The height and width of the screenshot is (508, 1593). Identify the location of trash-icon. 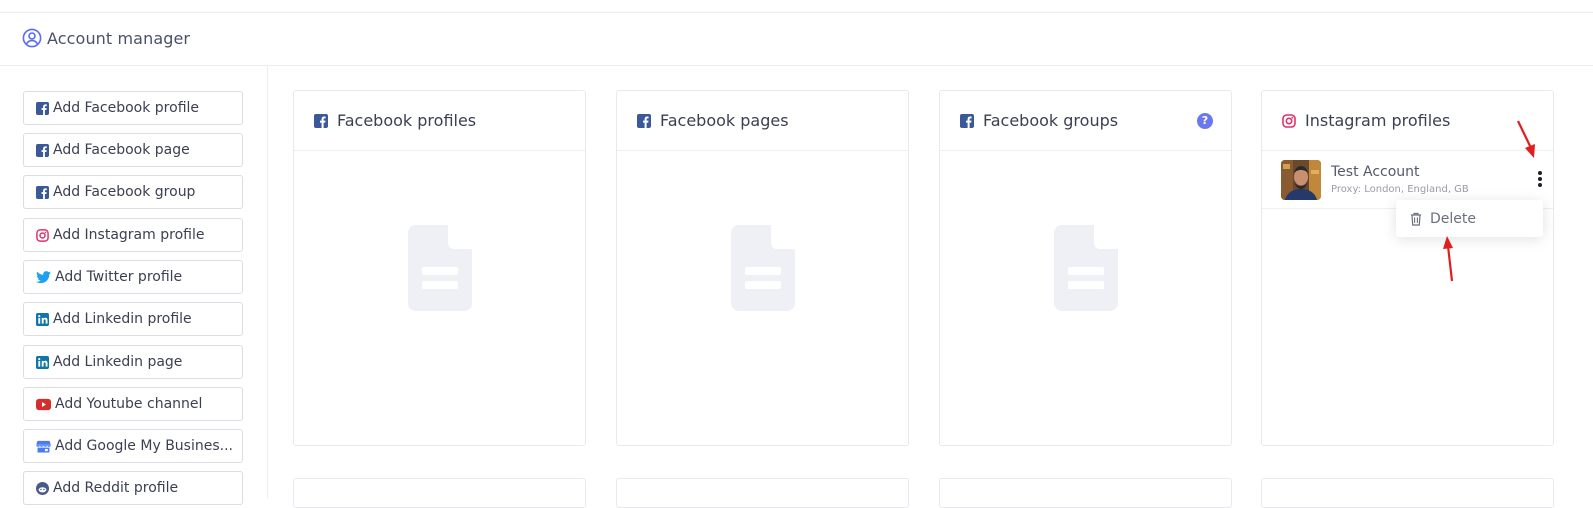
(1416, 219).